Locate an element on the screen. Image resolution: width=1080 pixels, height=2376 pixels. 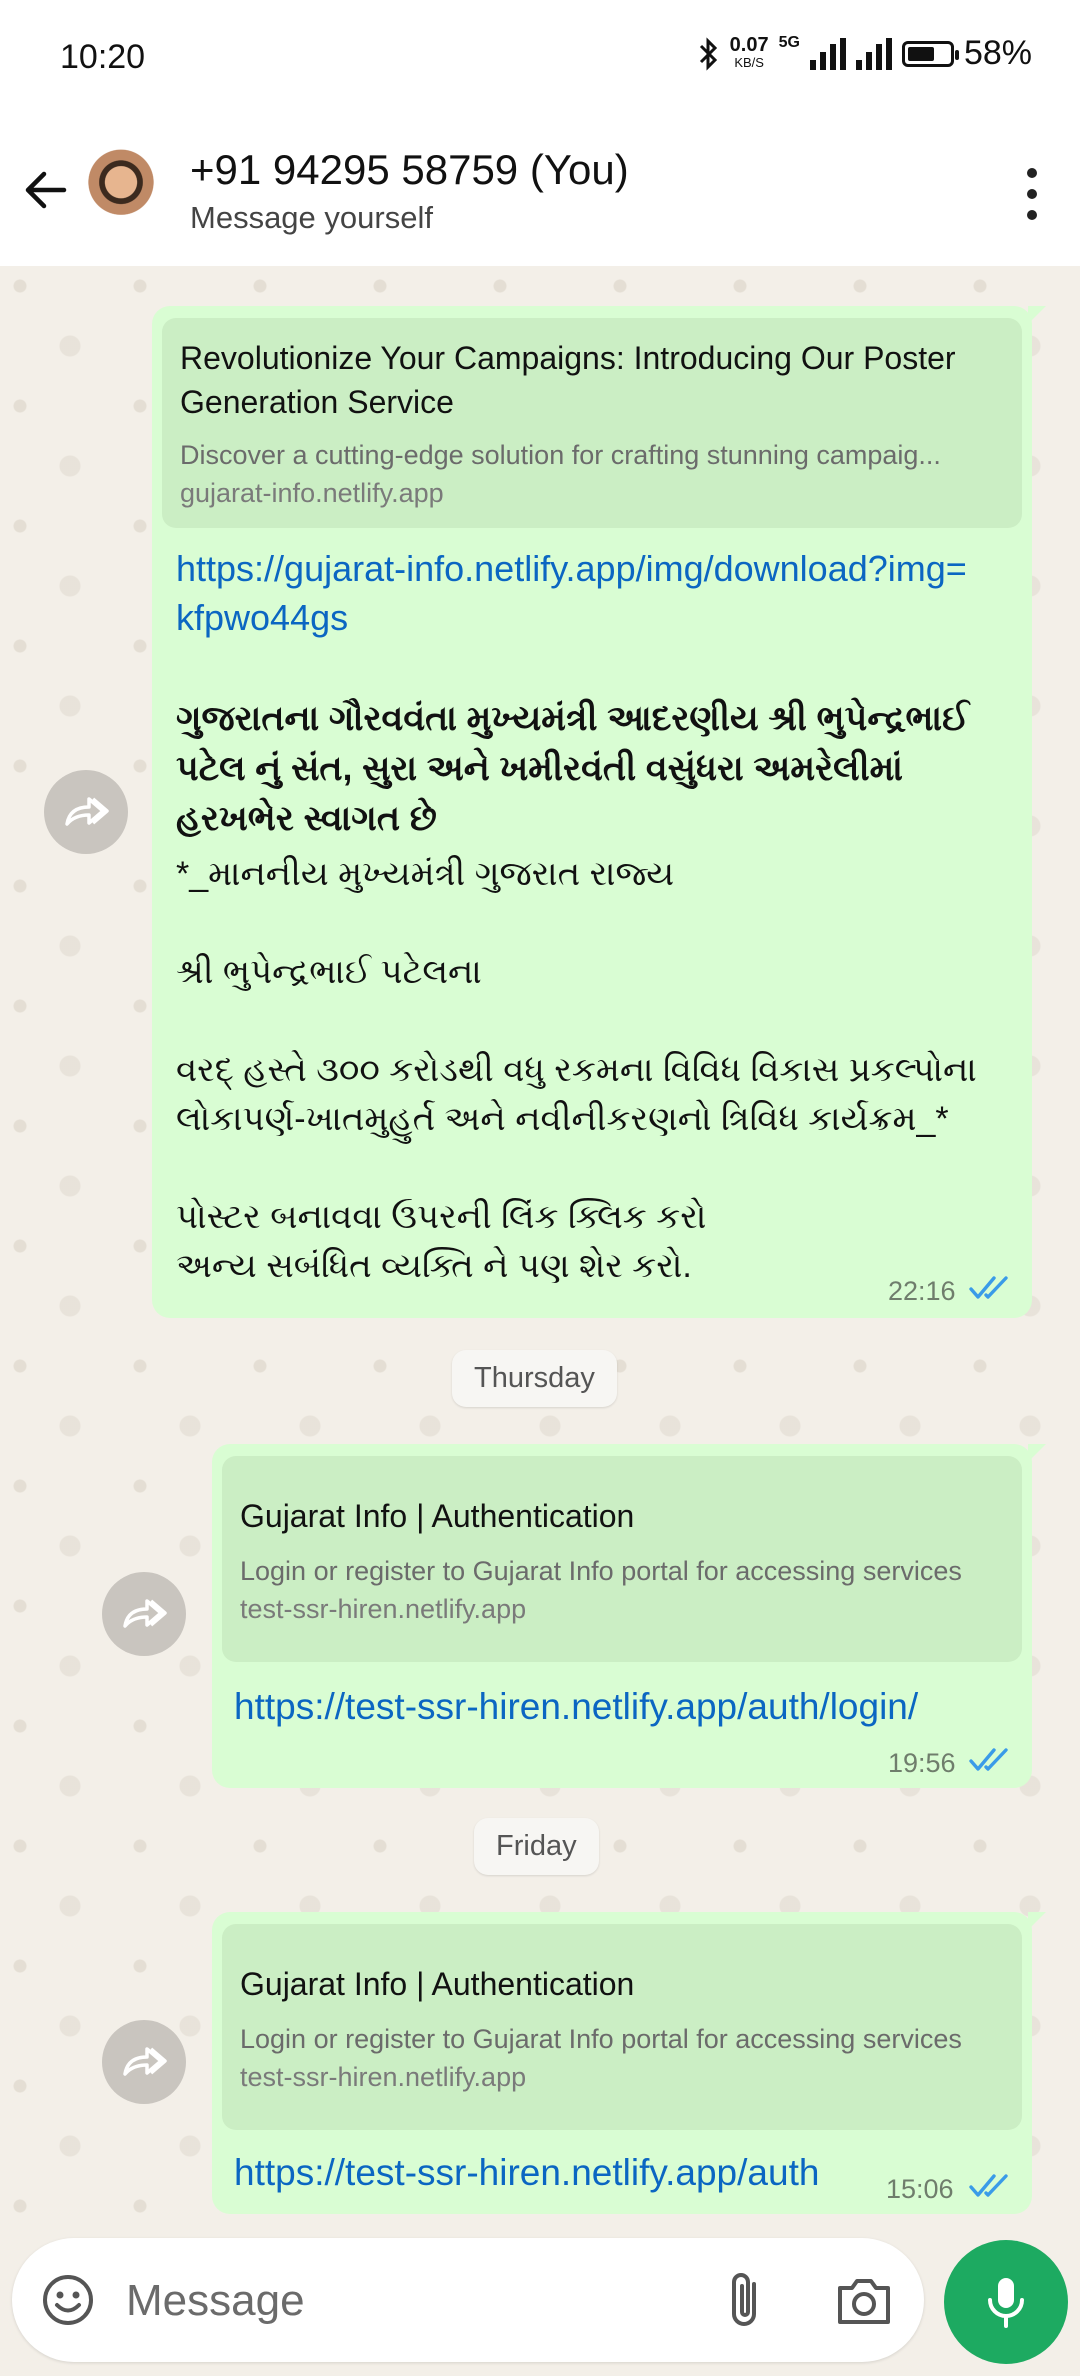
camera-icon is located at coordinates (864, 2301).